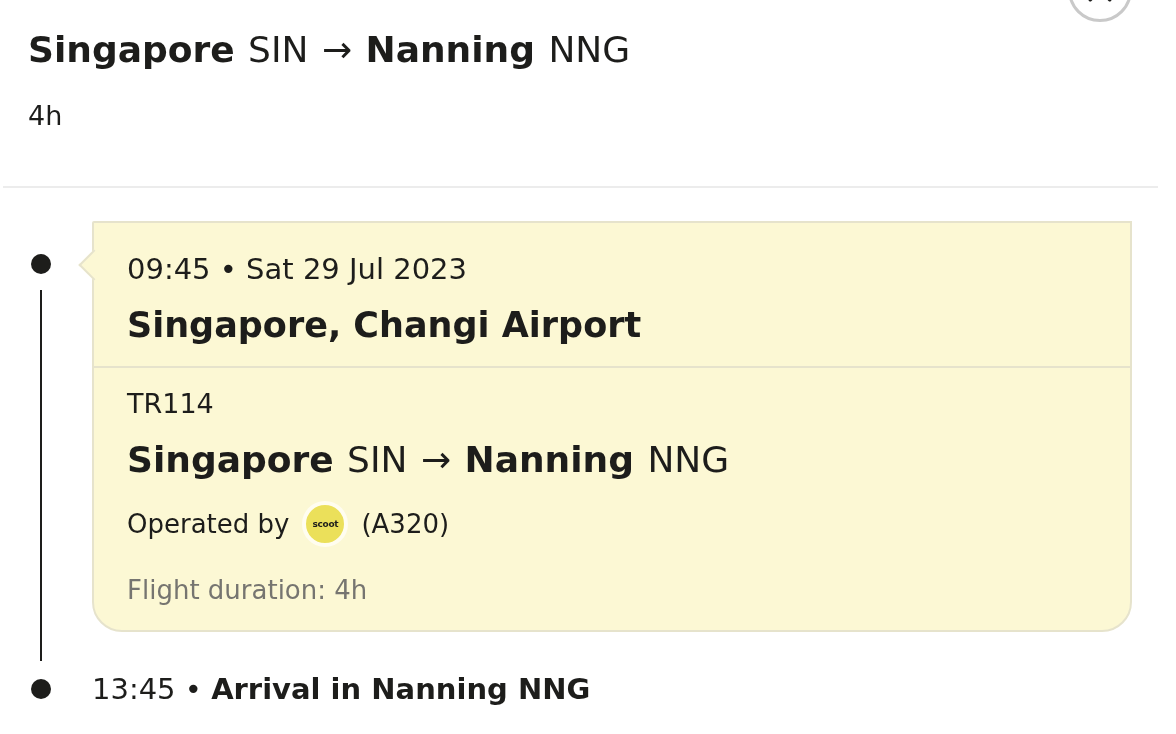 The width and height of the screenshot is (1176, 734). Describe the element at coordinates (429, 460) in the screenshot. I see `flight-route: Singapore SIN → Nanning NNG` at that location.